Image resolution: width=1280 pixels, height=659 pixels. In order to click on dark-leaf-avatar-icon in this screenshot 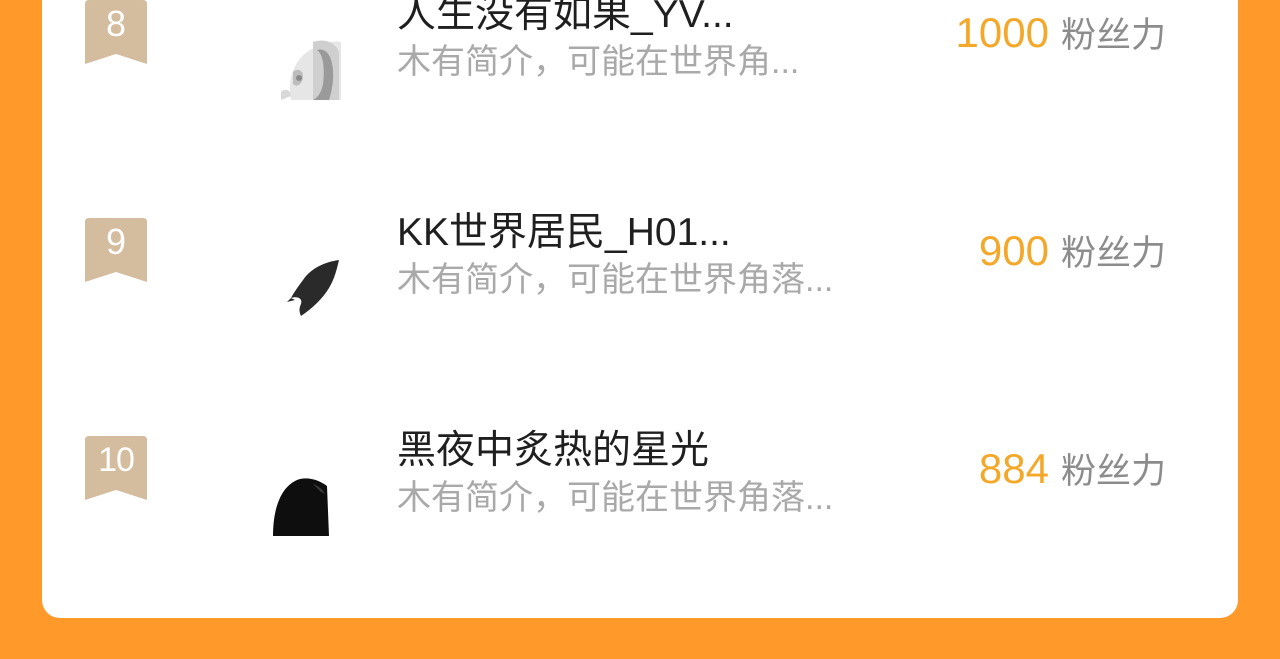, I will do `click(307, 284)`.